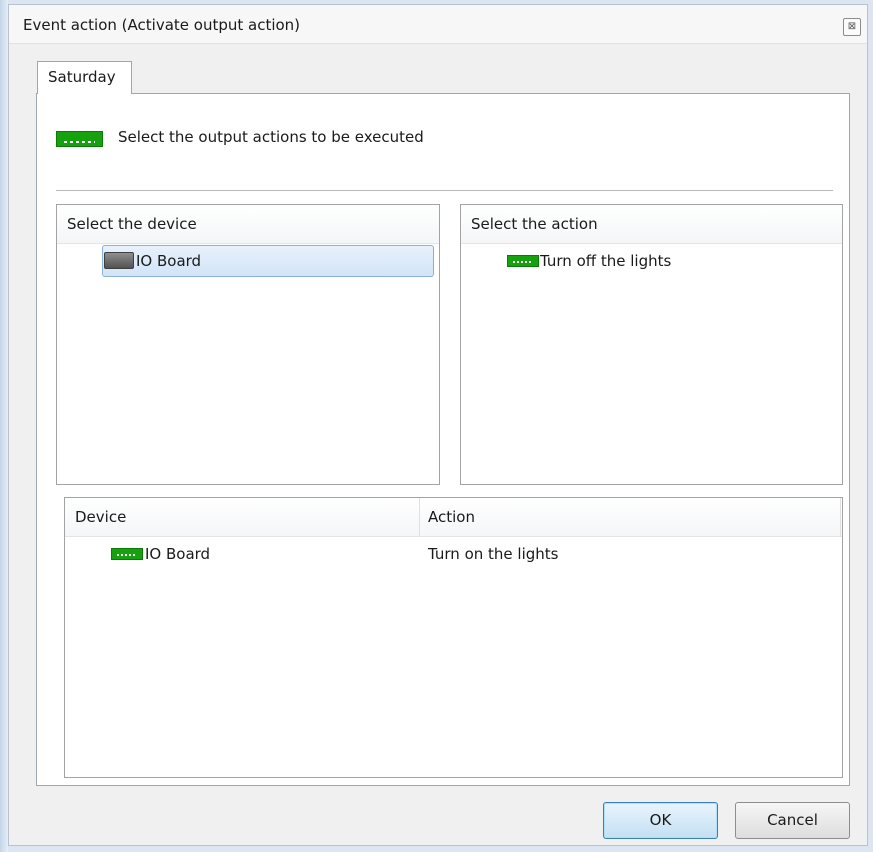  I want to click on list-item-turn-off-lights: Turn off the lights, so click(666, 261).